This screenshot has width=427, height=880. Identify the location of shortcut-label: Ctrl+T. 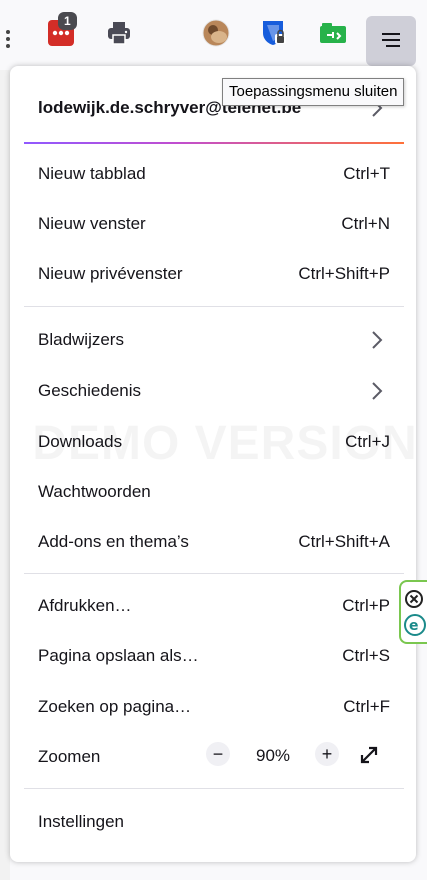
(366, 173).